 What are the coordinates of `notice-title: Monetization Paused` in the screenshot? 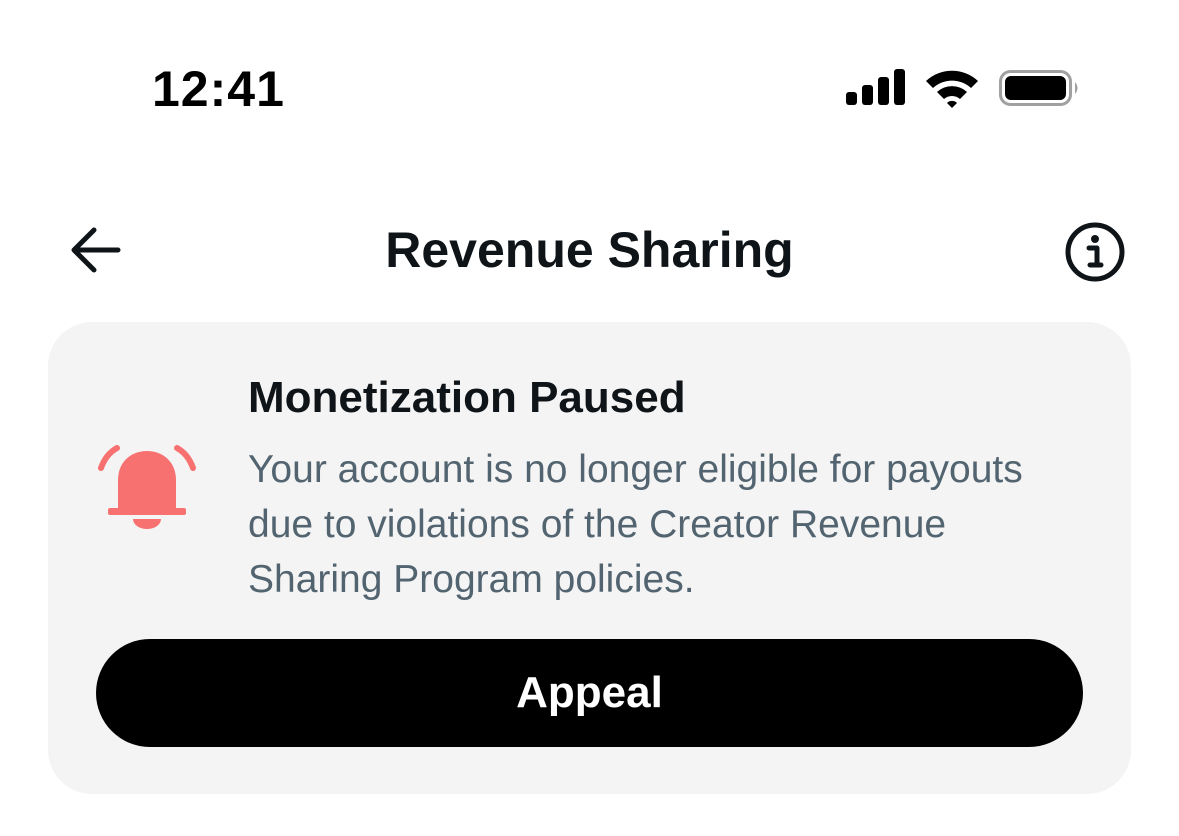 It's located at (467, 397).